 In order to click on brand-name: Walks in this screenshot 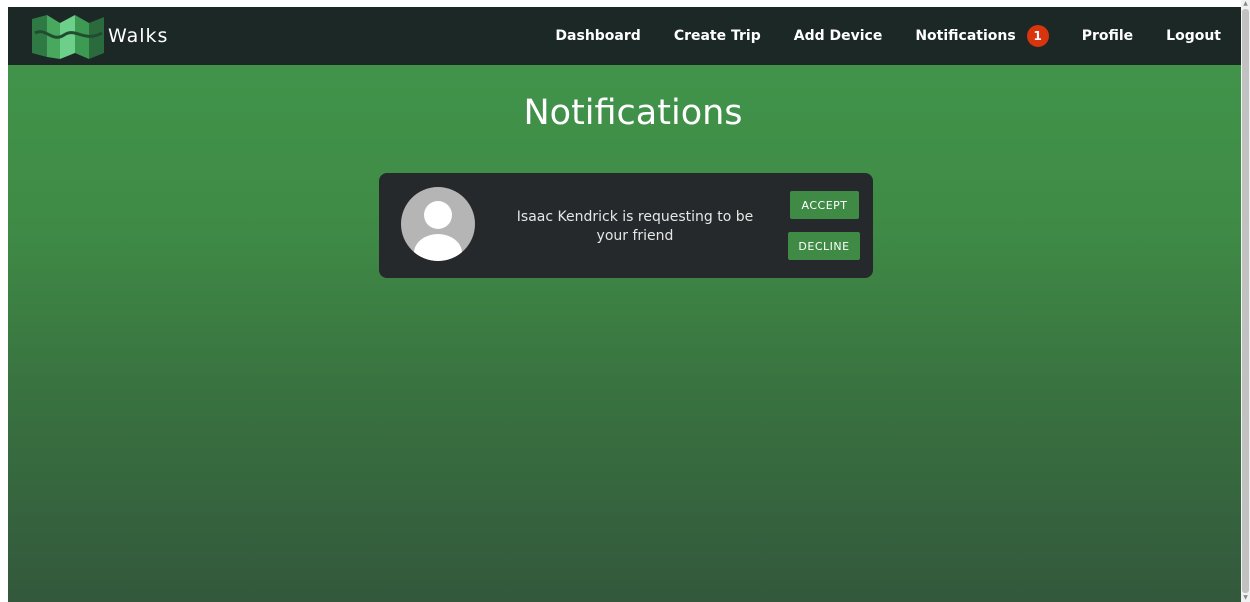, I will do `click(138, 36)`.